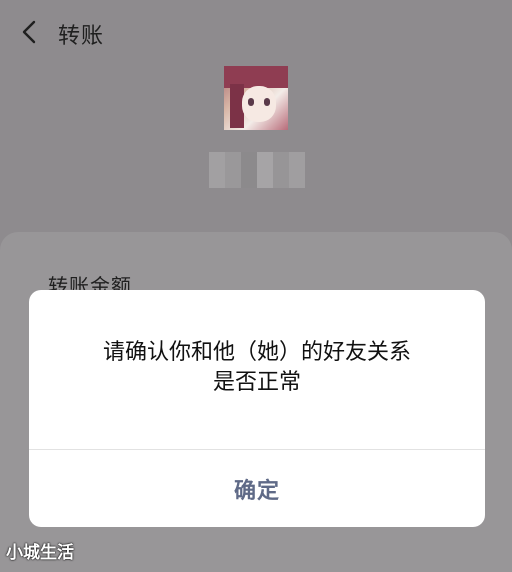 Image resolution: width=512 pixels, height=572 pixels. I want to click on chevron-left-icon, so click(29, 32).